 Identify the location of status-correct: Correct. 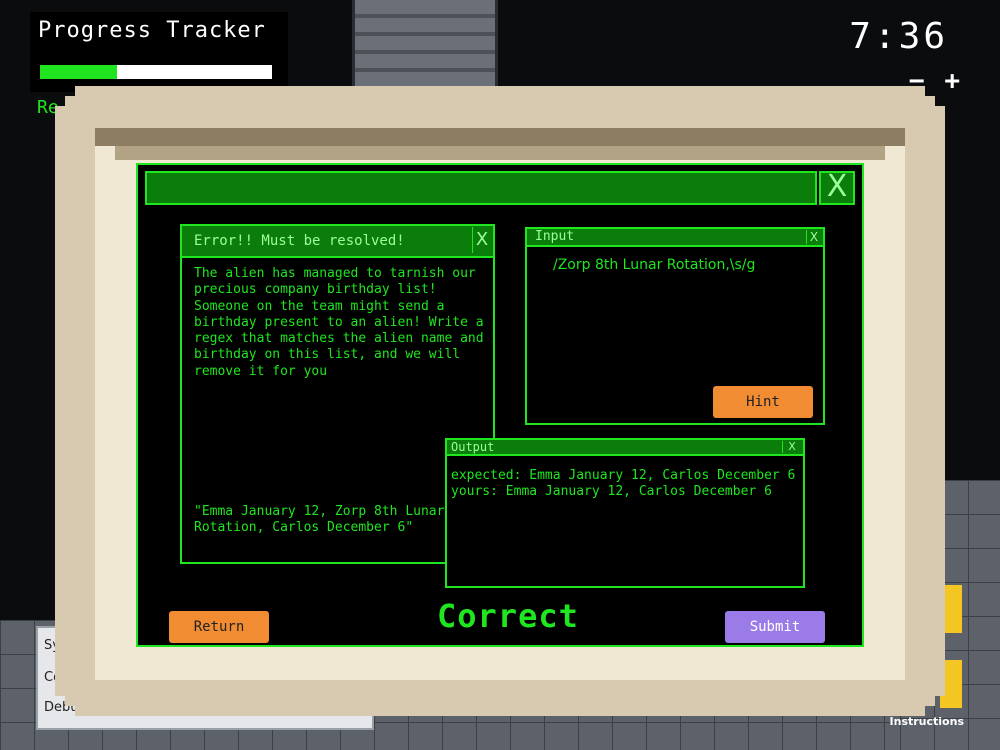
(508, 616).